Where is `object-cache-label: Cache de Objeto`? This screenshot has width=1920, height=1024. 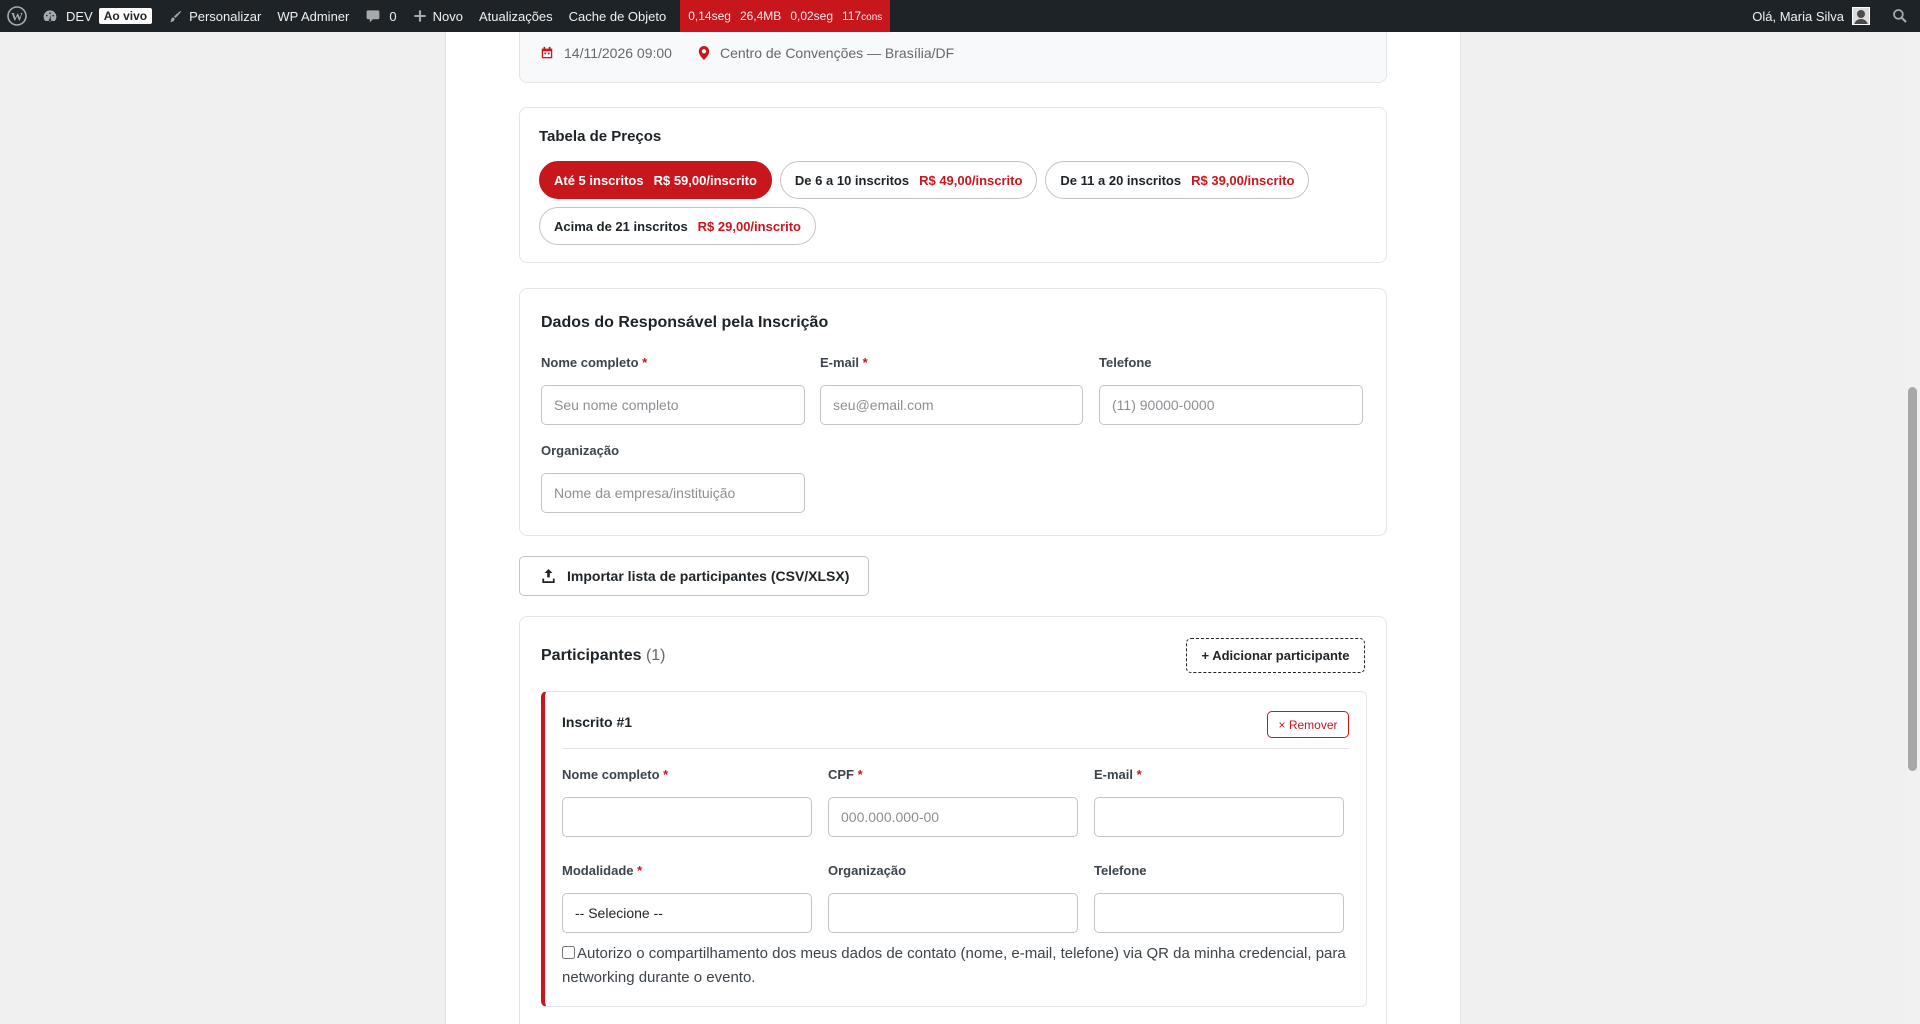
object-cache-label: Cache de Objeto is located at coordinates (617, 16).